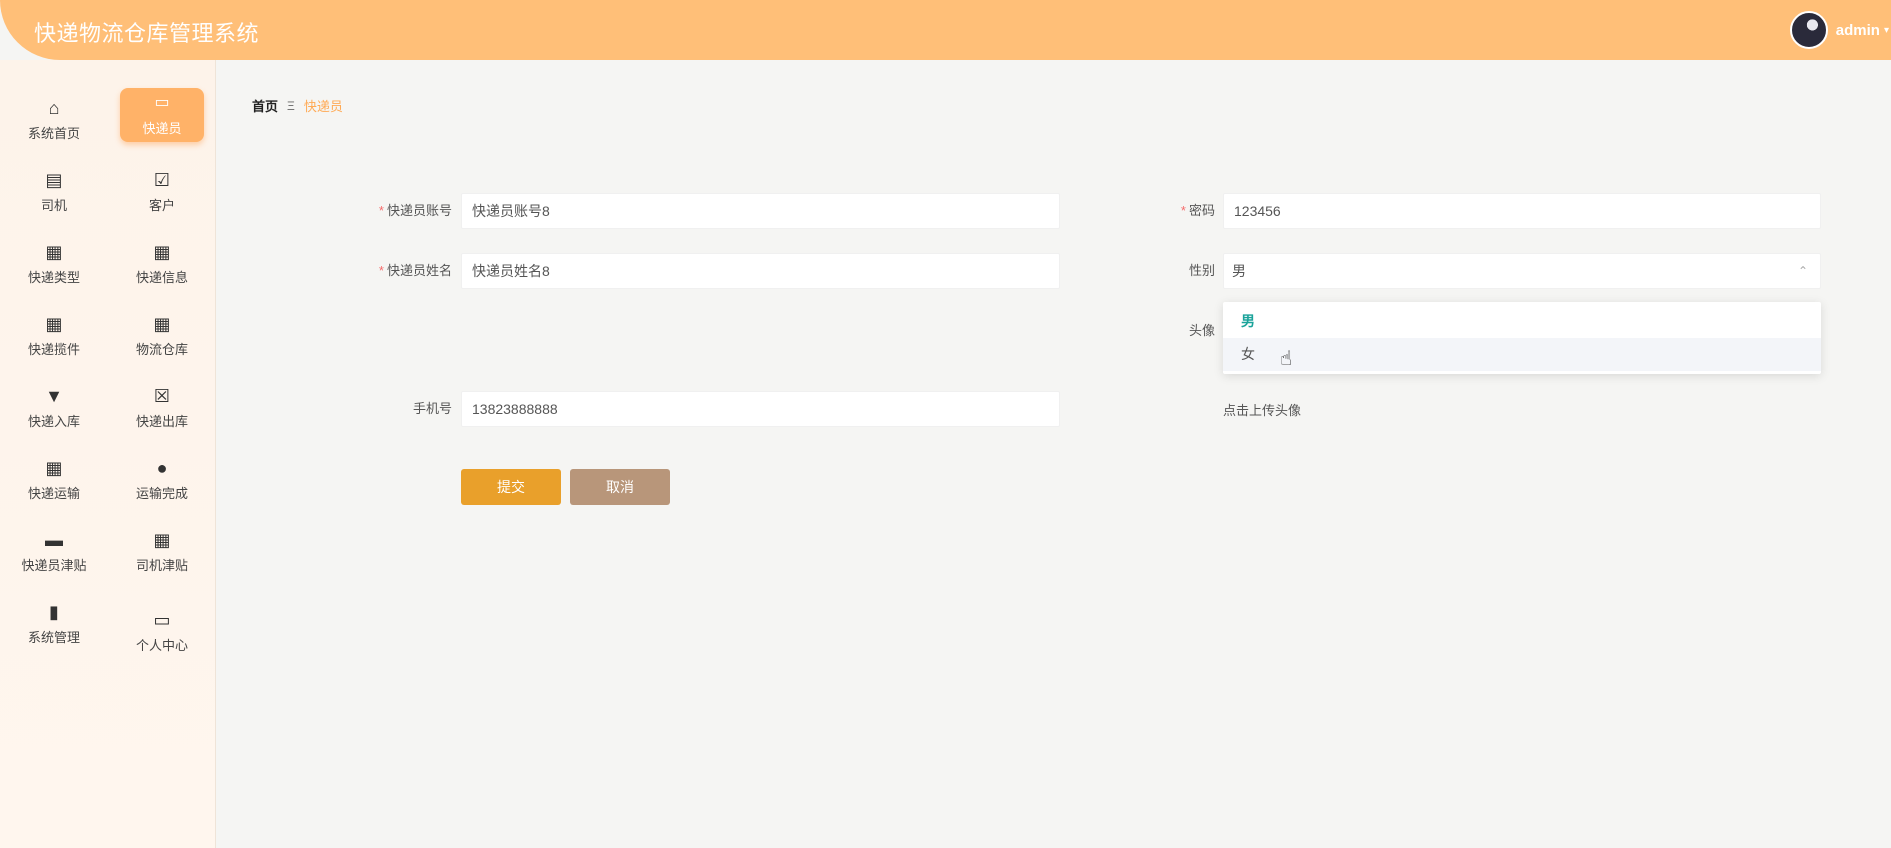  What do you see at coordinates (1522, 211) in the screenshot?
I see `password-input: 123456` at bounding box center [1522, 211].